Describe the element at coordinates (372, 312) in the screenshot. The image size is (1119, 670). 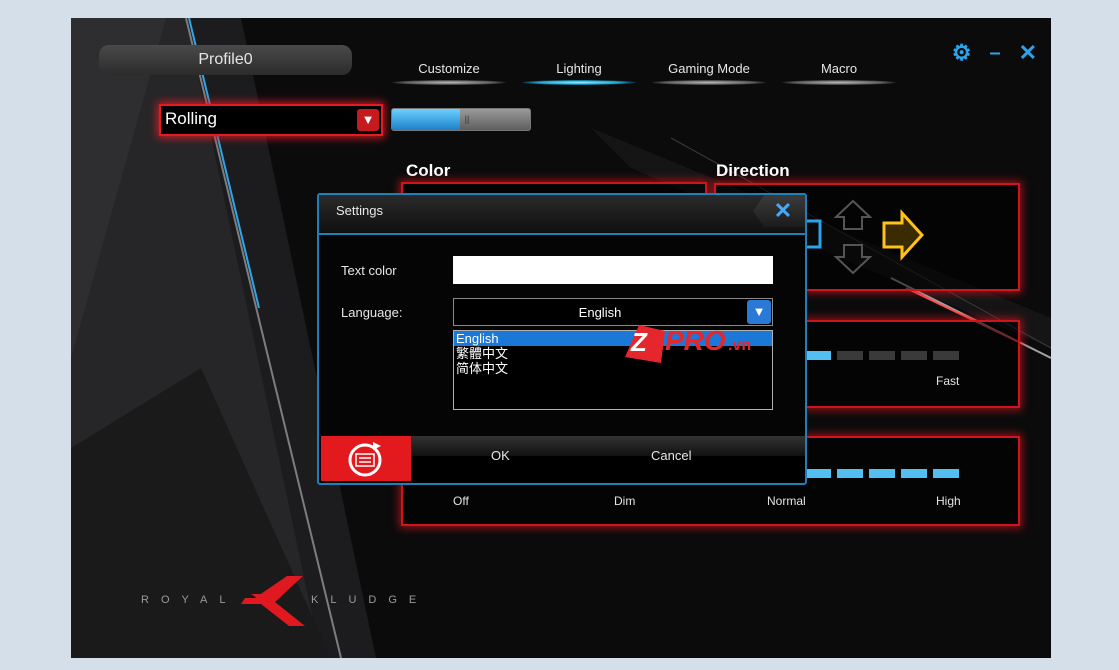
I see `language-label: Language:` at that location.